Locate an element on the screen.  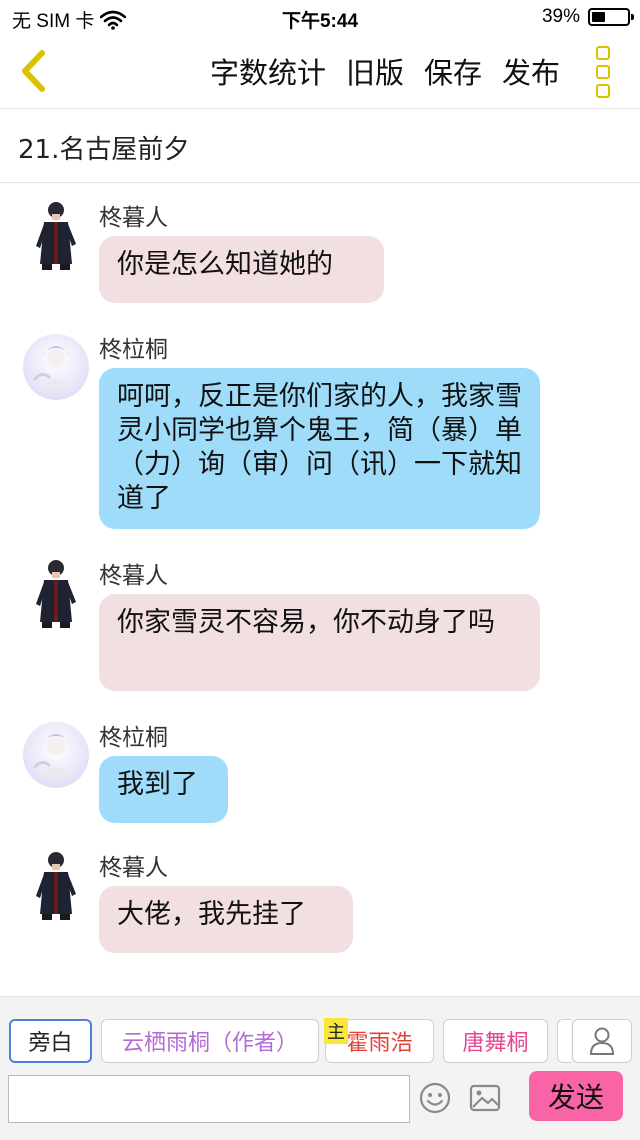
smiley-icon is located at coordinates (435, 1098).